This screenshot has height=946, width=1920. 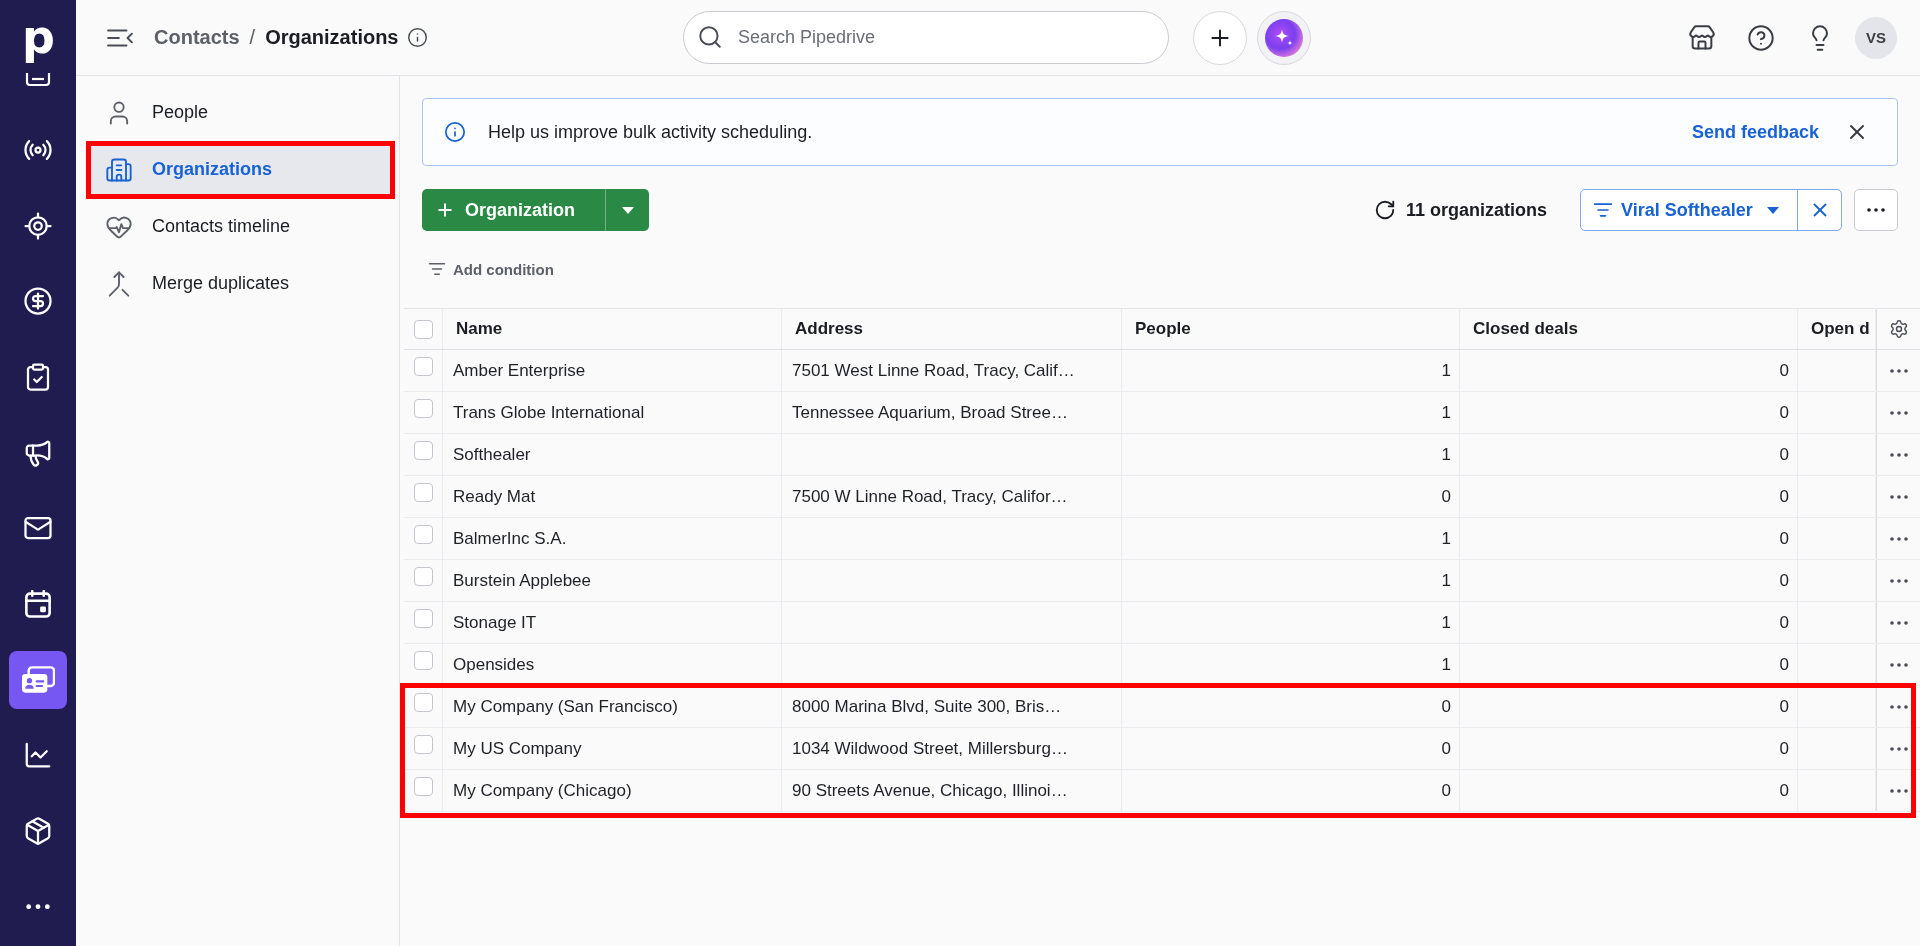 What do you see at coordinates (120, 37) in the screenshot?
I see `menu-collapse-icon` at bounding box center [120, 37].